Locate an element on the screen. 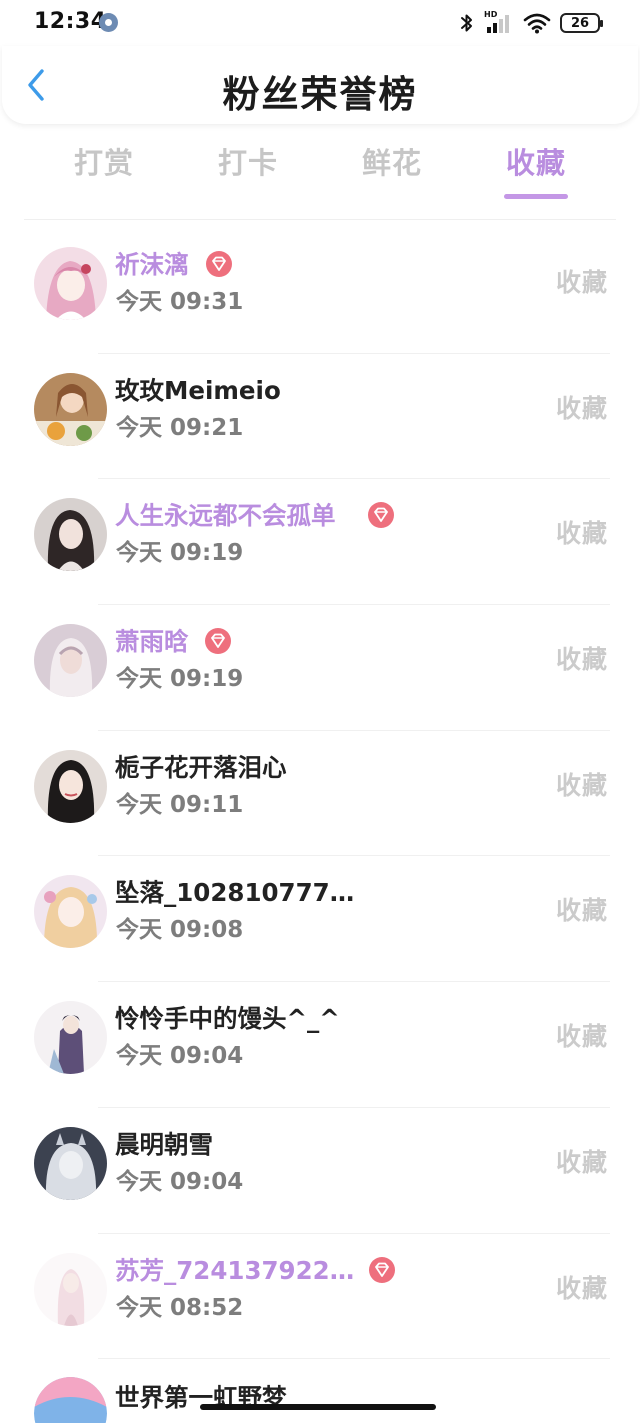  settings-notification-icon is located at coordinates (108, 22).